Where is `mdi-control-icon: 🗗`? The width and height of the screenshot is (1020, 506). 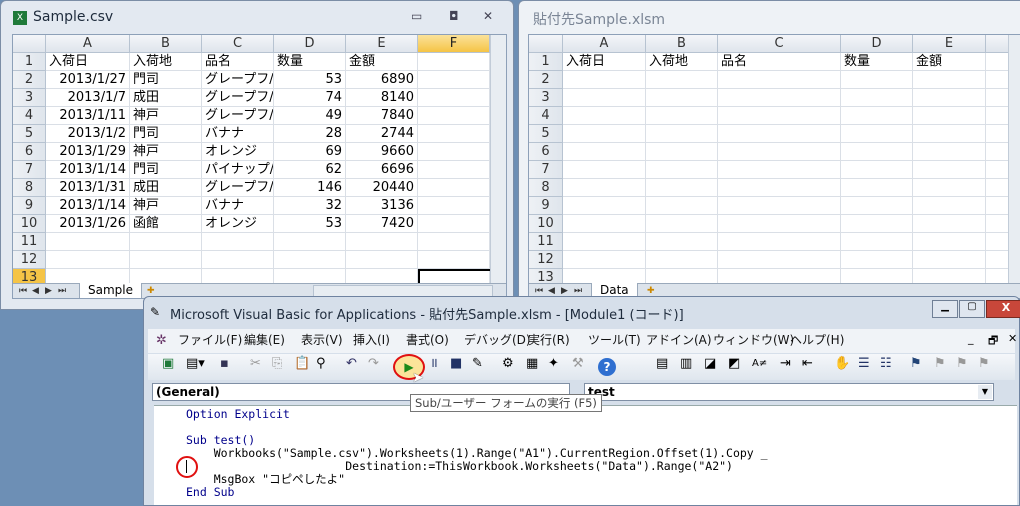
mdi-control-icon: 🗗 is located at coordinates (993, 341).